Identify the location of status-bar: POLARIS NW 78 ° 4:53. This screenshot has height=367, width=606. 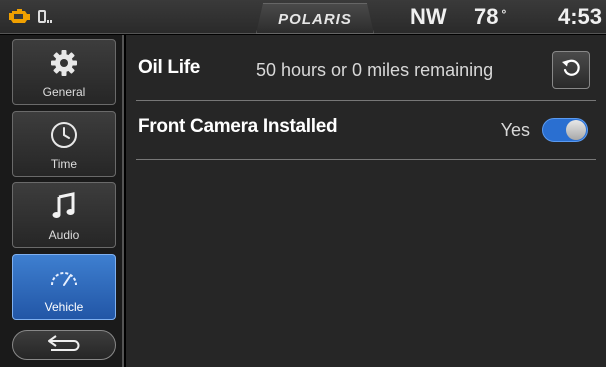
(303, 17).